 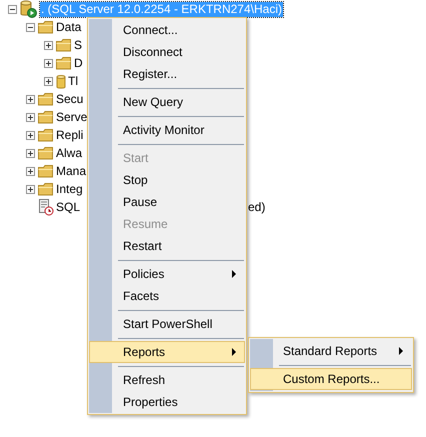 I want to click on menu-item: Pause, so click(x=167, y=202).